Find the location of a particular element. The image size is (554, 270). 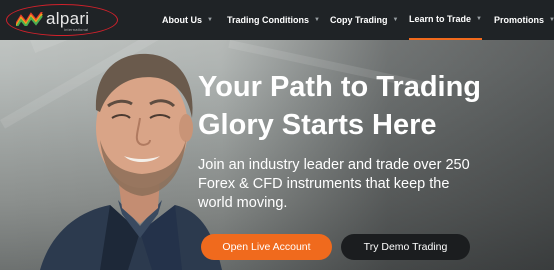

nav-item-trading-conditions: Trading Conditions ▼ is located at coordinates (273, 20).